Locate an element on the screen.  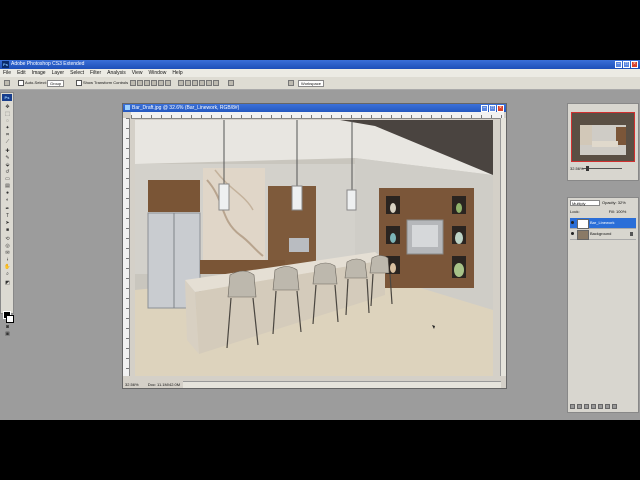
menu-filter: Filter is located at coordinates (95, 73).